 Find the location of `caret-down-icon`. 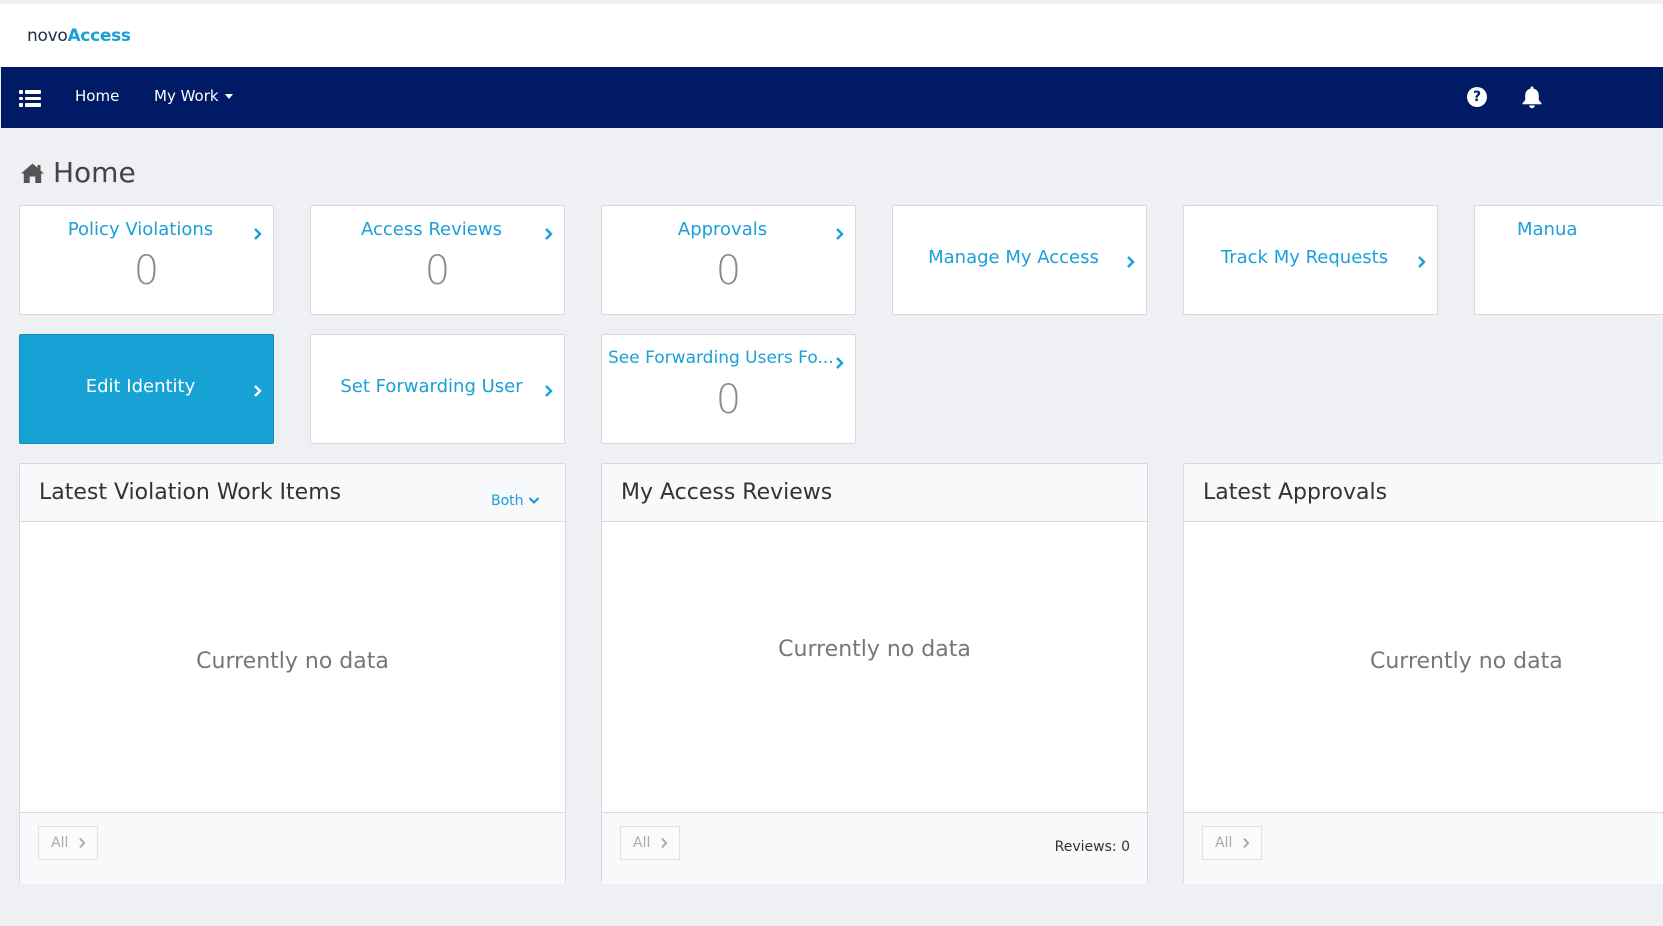

caret-down-icon is located at coordinates (228, 96).